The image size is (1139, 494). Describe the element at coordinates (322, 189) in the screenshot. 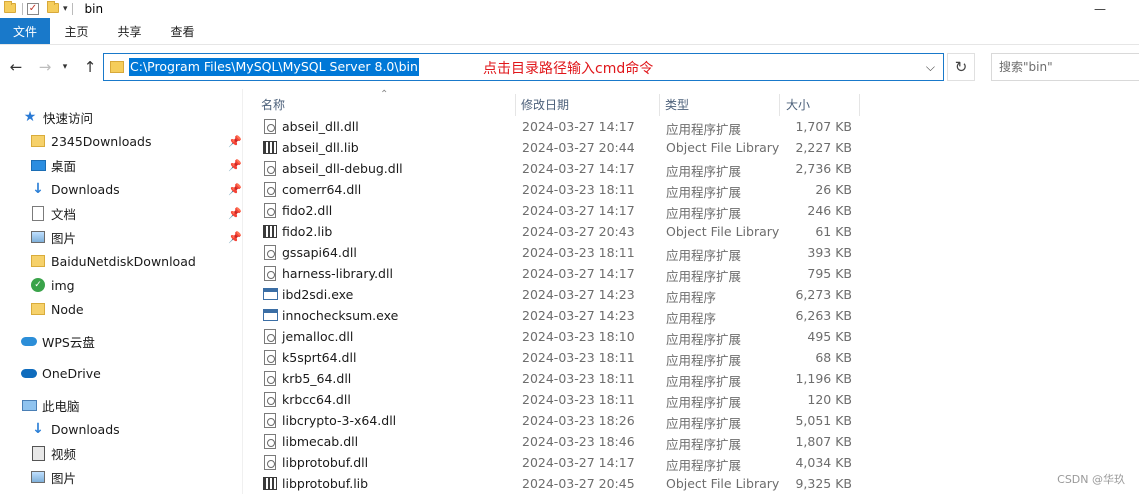

I see `file-name: comerr64.dll` at that location.